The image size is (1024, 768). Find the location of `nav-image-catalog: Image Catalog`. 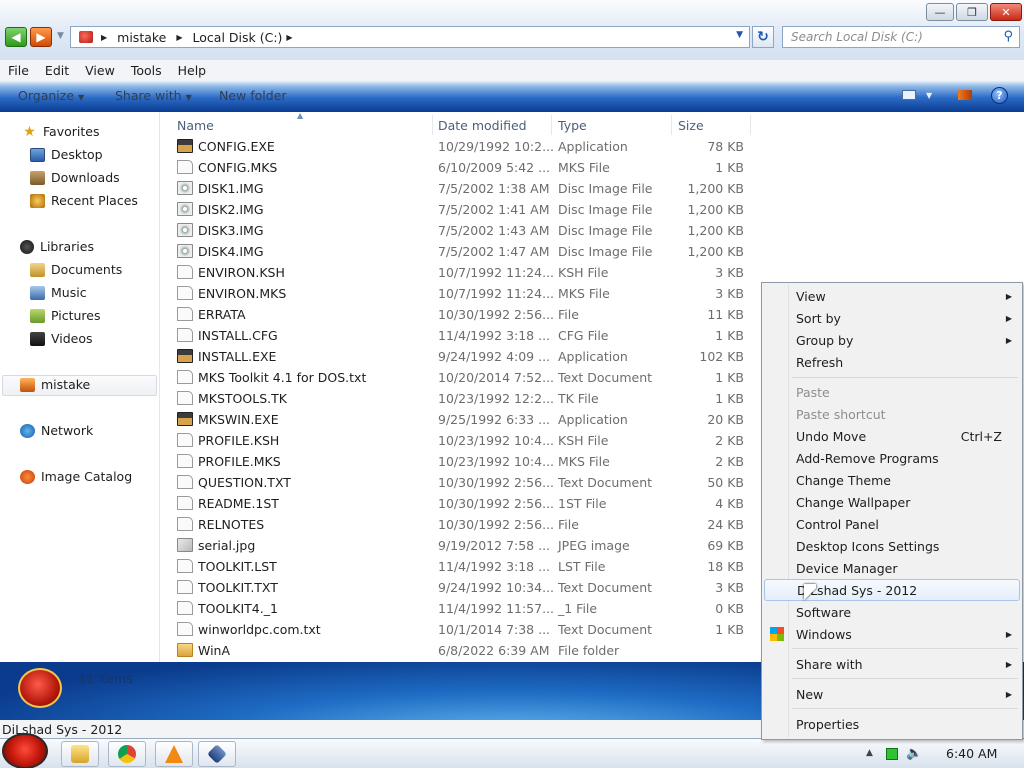

nav-image-catalog: Image Catalog is located at coordinates (76, 476).